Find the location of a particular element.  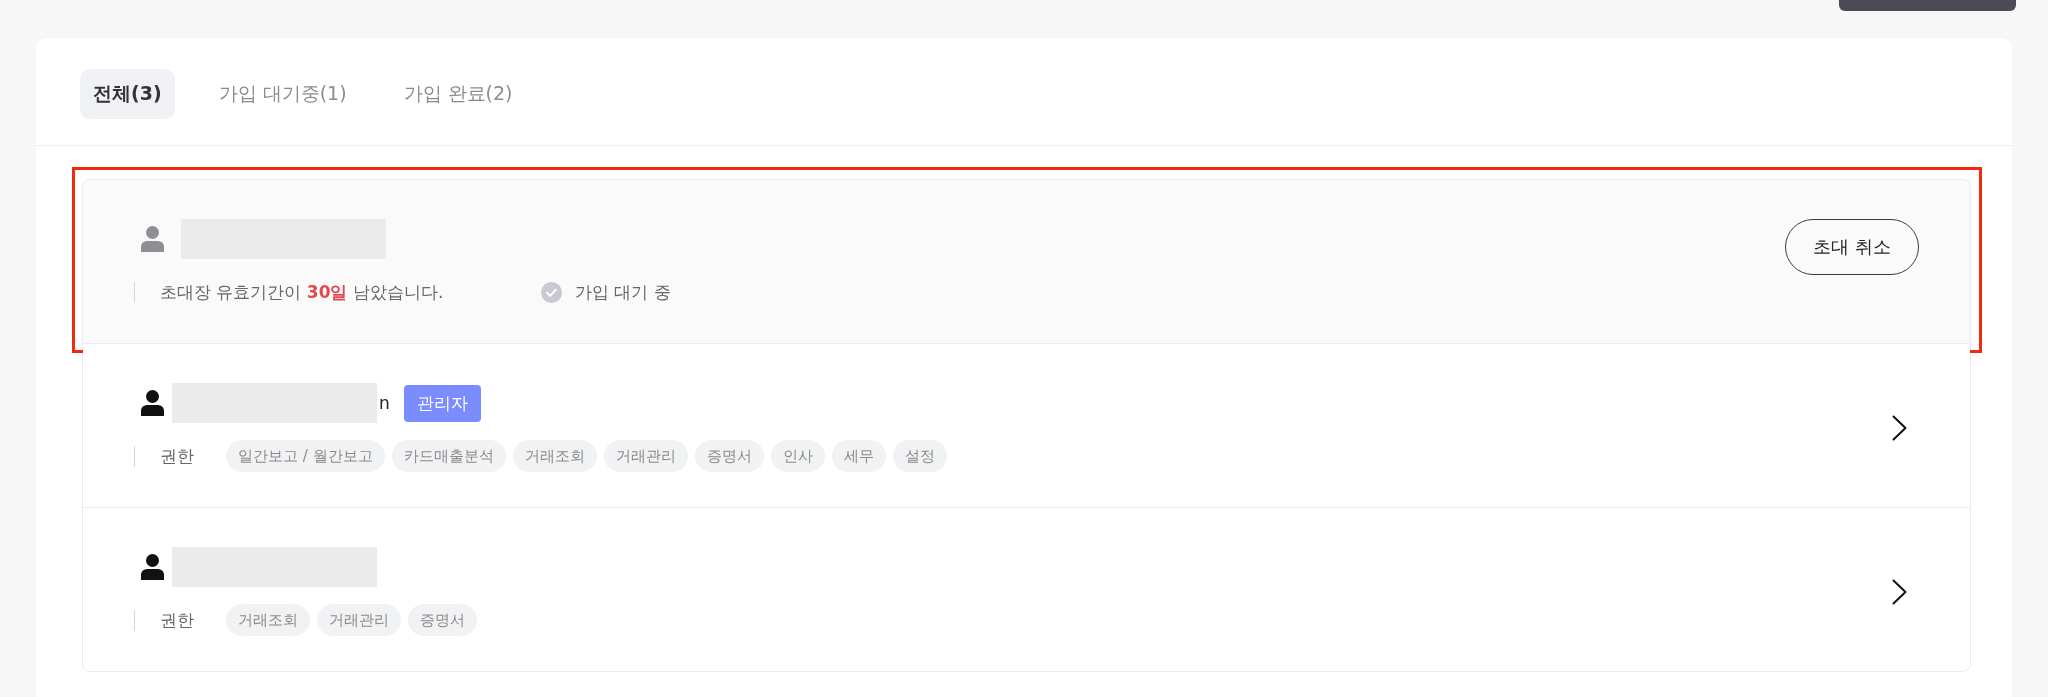

status-label: 가입 대기 중 is located at coordinates (623, 292).